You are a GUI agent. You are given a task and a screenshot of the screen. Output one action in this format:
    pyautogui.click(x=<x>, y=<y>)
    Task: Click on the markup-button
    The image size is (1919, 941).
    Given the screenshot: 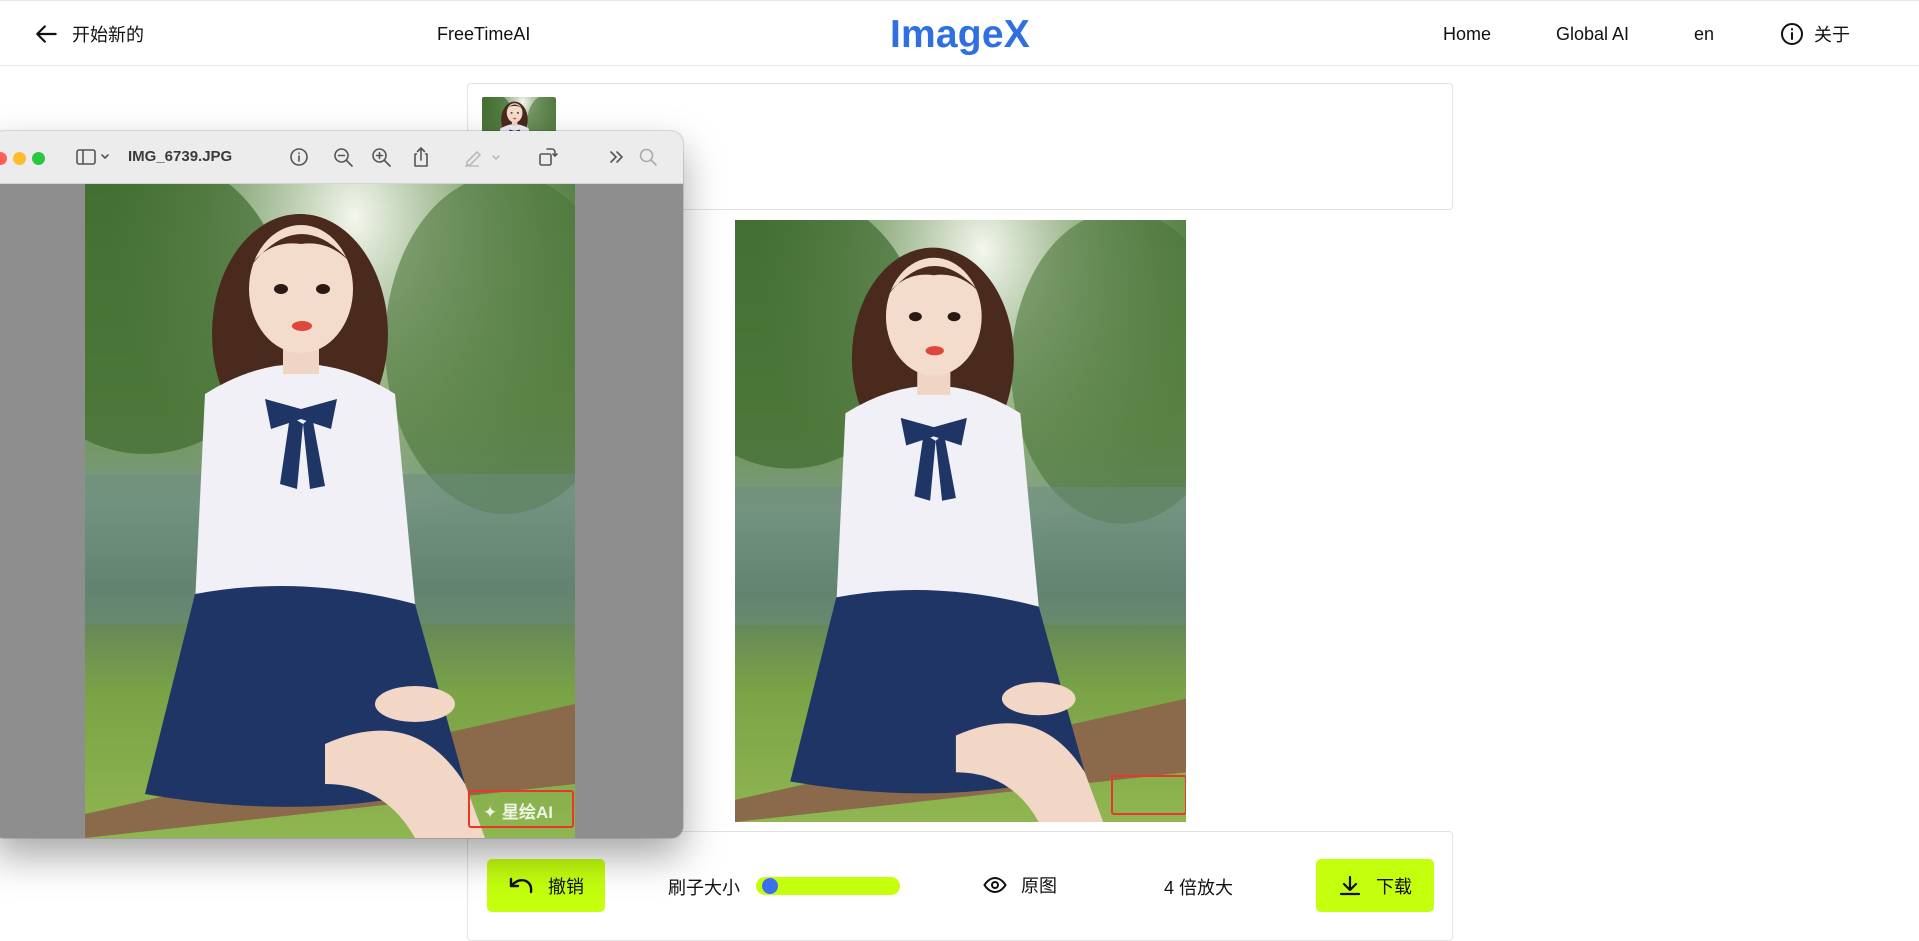 What is the action you would take?
    pyautogui.click(x=482, y=157)
    